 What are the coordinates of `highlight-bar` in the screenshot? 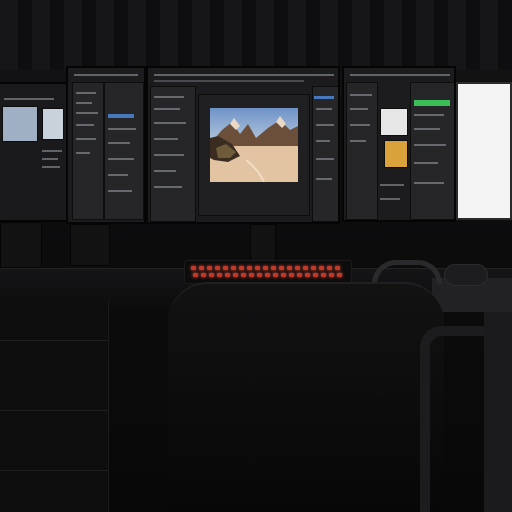 It's located at (432, 103).